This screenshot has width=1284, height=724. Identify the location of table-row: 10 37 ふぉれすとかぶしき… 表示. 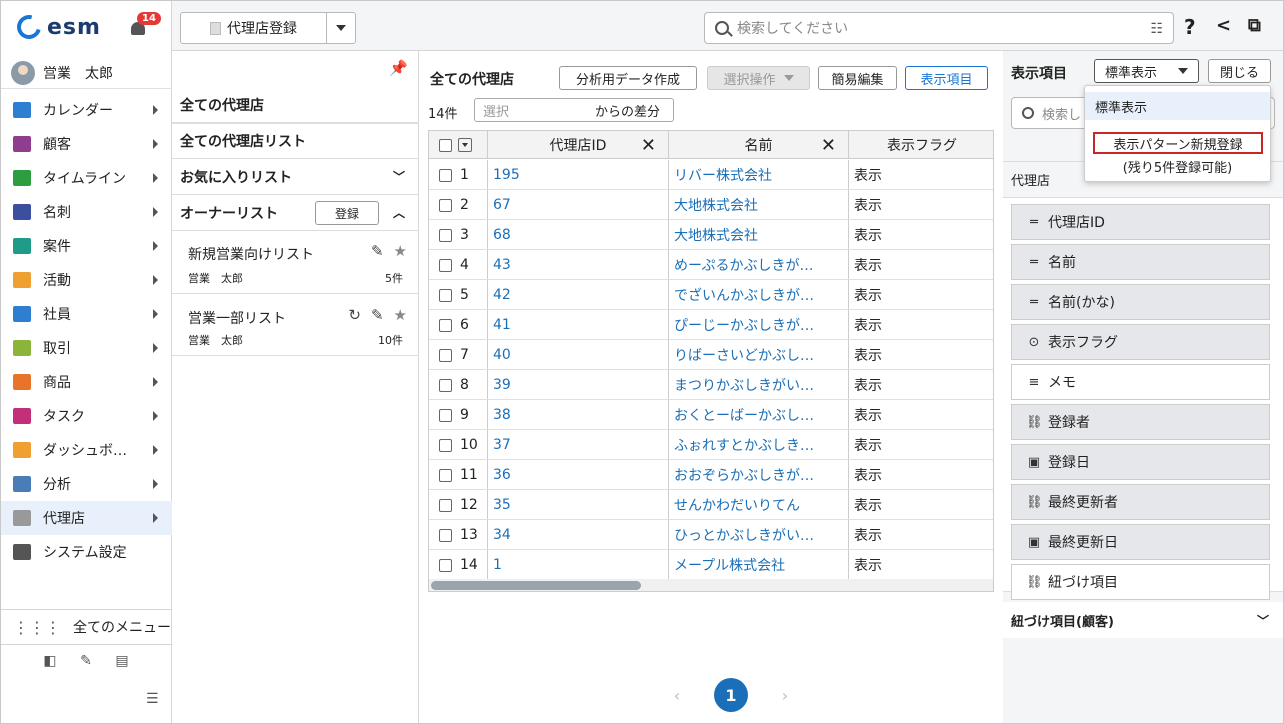
(711, 445).